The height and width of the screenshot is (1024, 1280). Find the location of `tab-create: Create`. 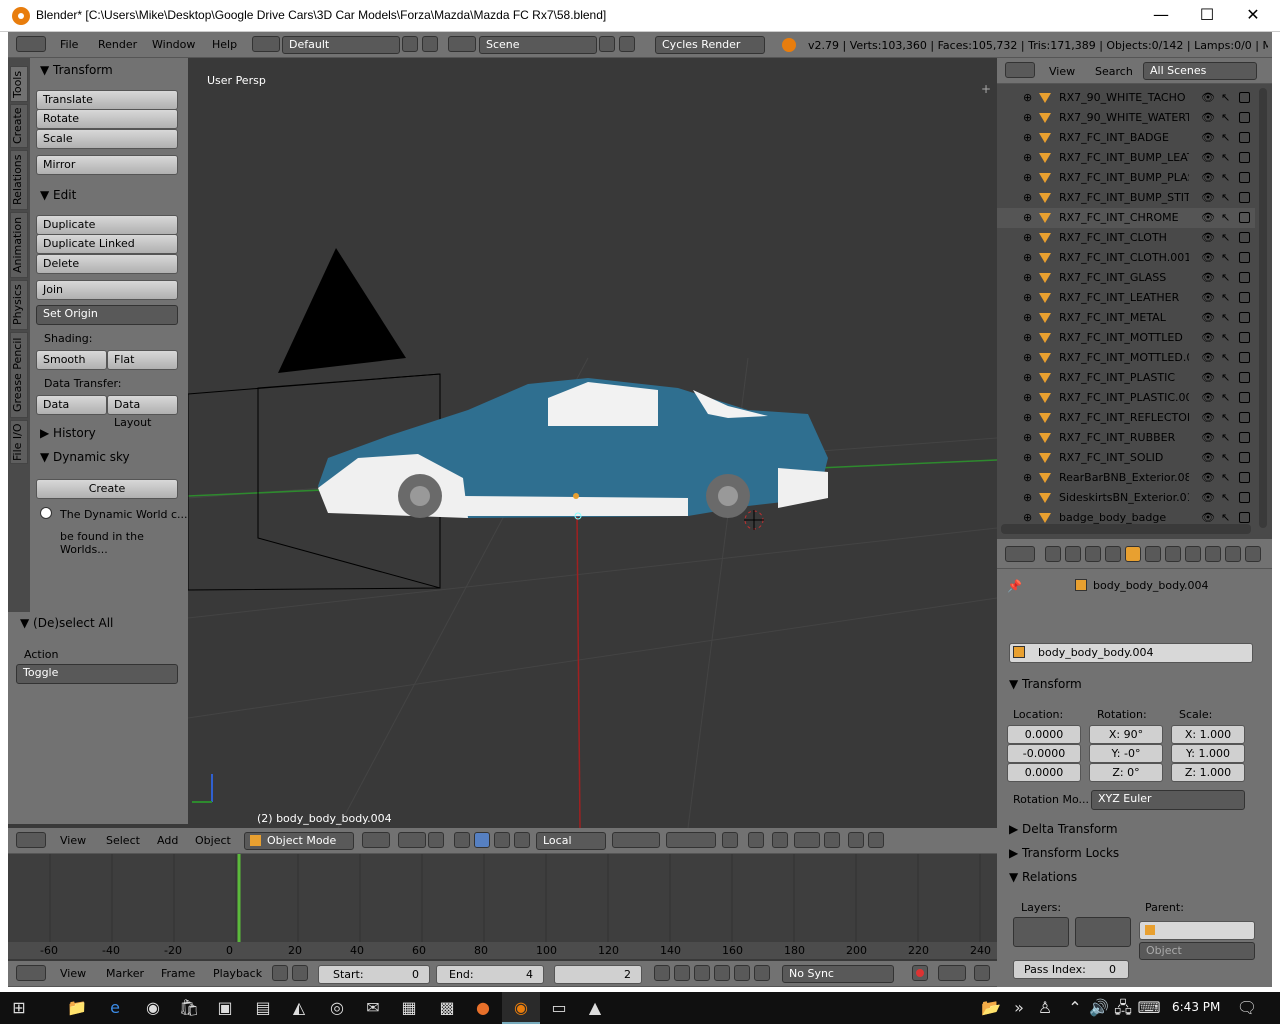

tab-create: Create is located at coordinates (19, 126).